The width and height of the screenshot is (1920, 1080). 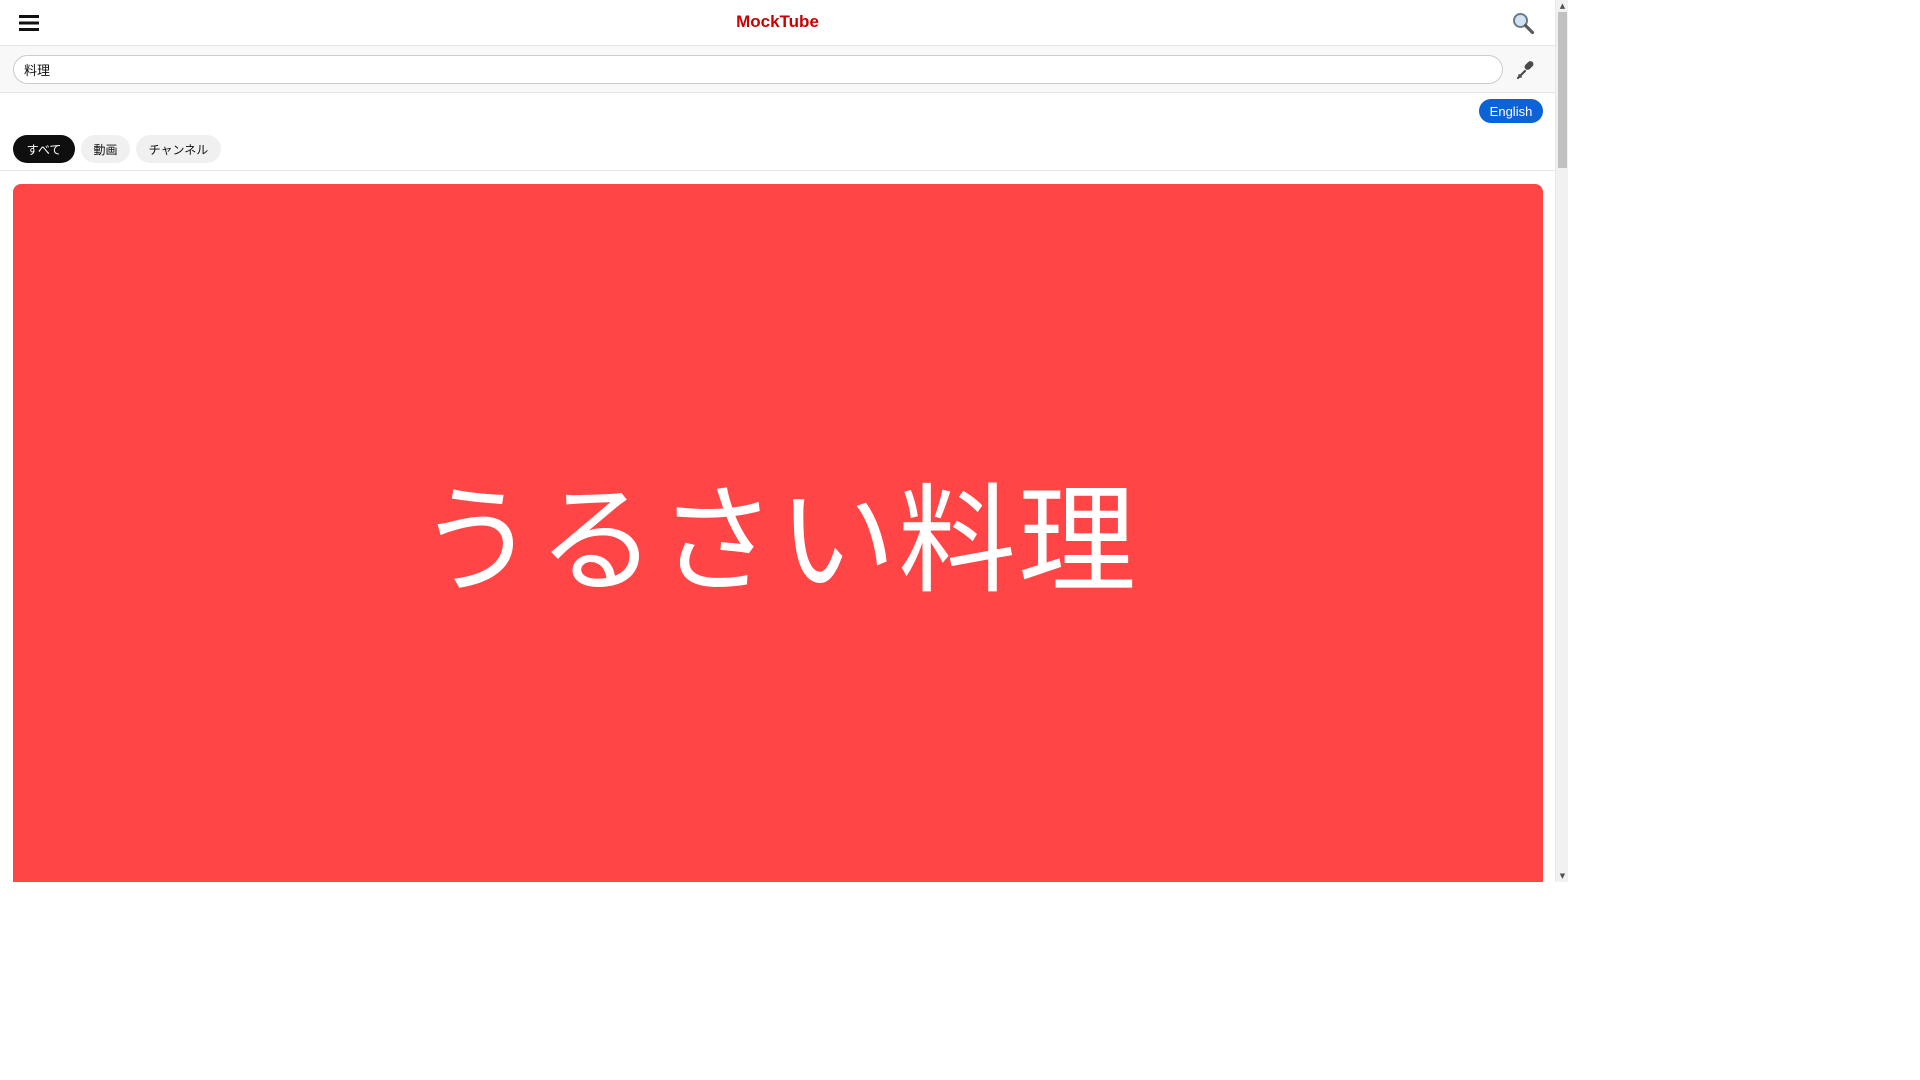 I want to click on filter-chips: すべて 動画 チャンネル, so click(x=777, y=153).